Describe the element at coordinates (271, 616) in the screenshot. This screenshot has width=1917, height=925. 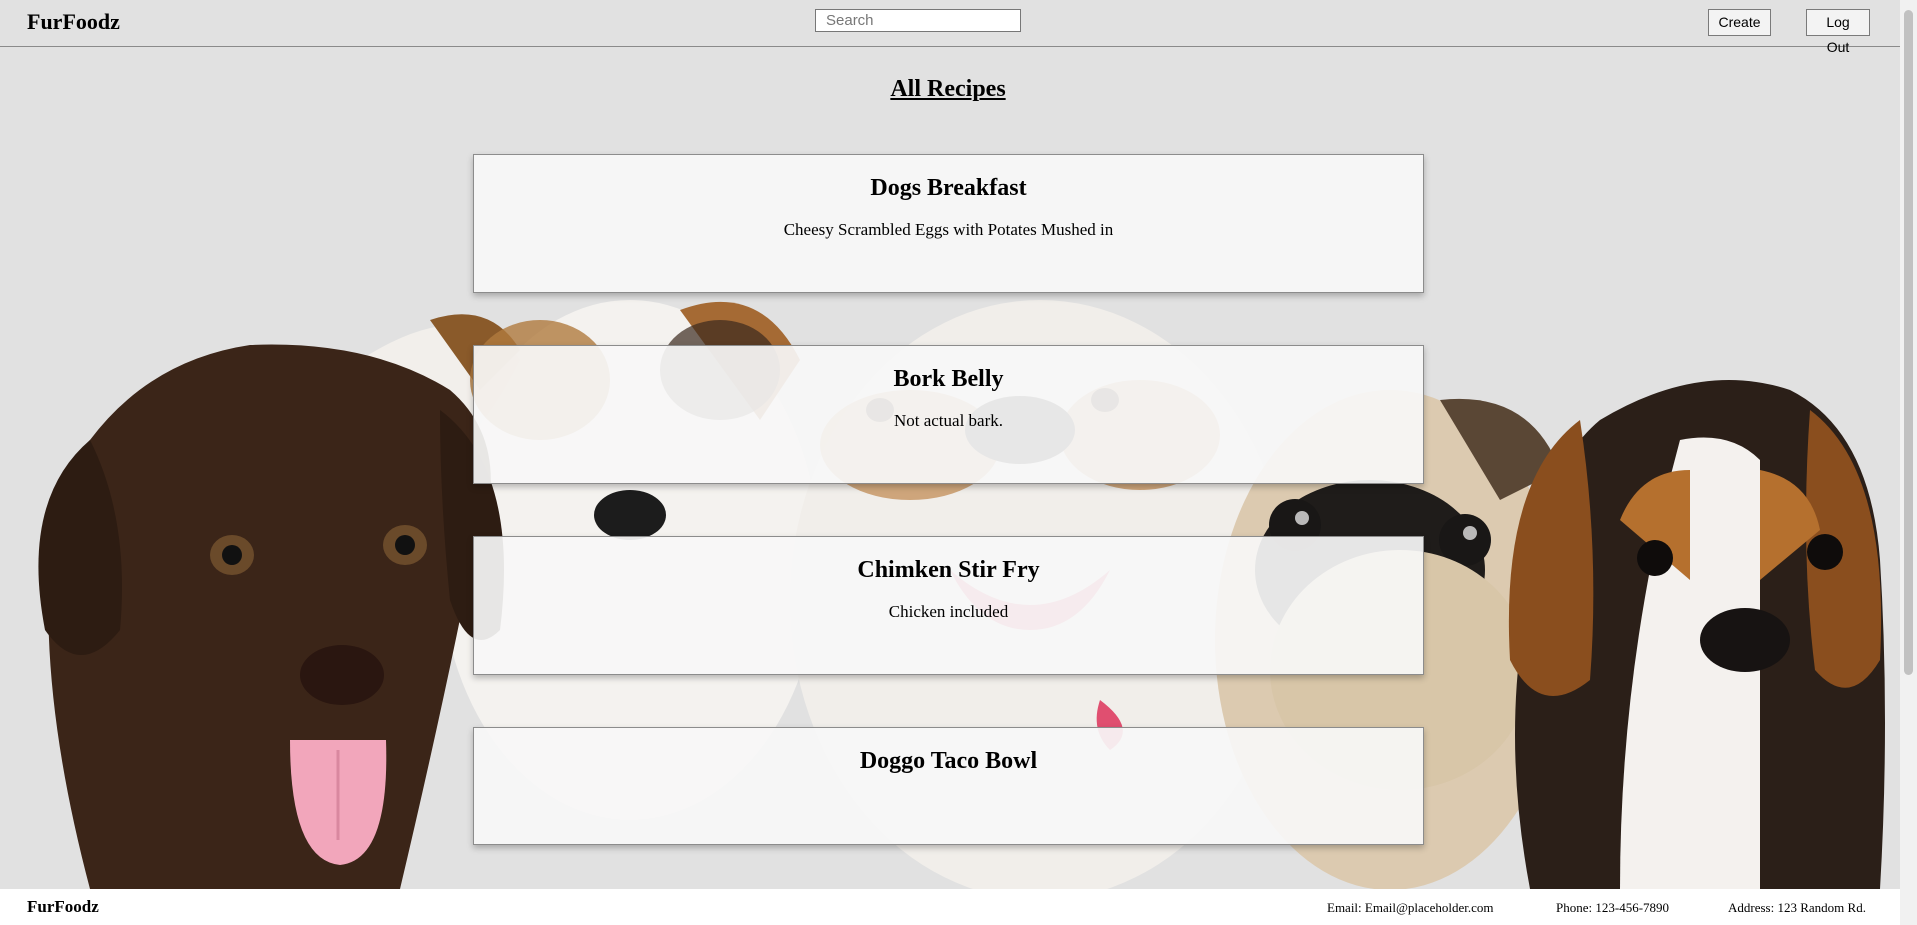
I see `labrador-puppy` at that location.